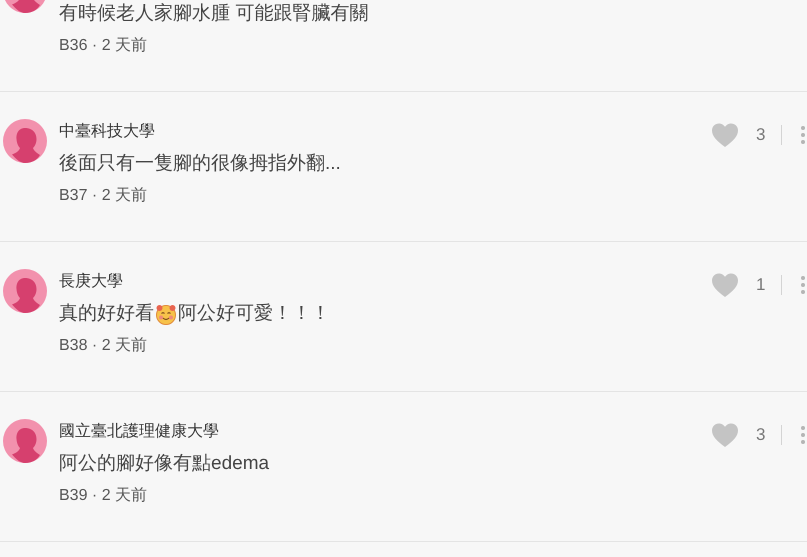 Image resolution: width=807 pixels, height=557 pixels. Describe the element at coordinates (103, 196) in the screenshot. I see `comment-meta: B37 · 2 天前` at that location.